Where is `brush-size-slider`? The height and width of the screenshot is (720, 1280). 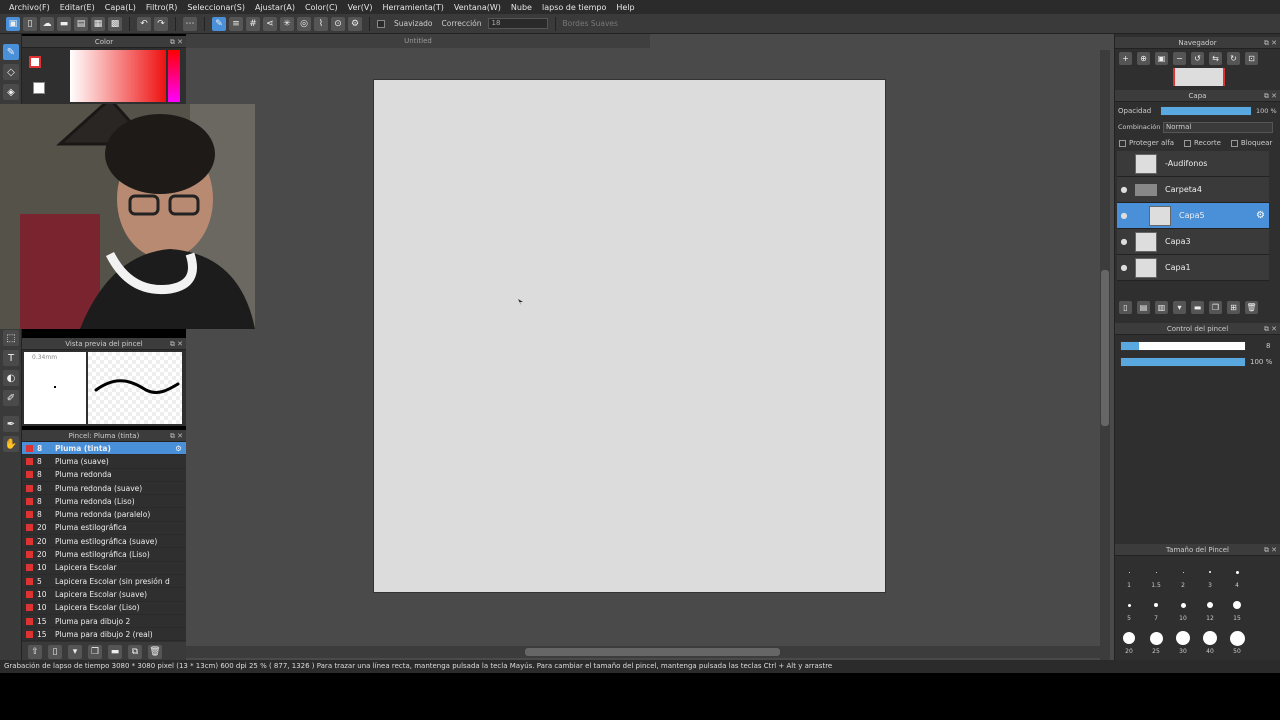 brush-size-slider is located at coordinates (1183, 346).